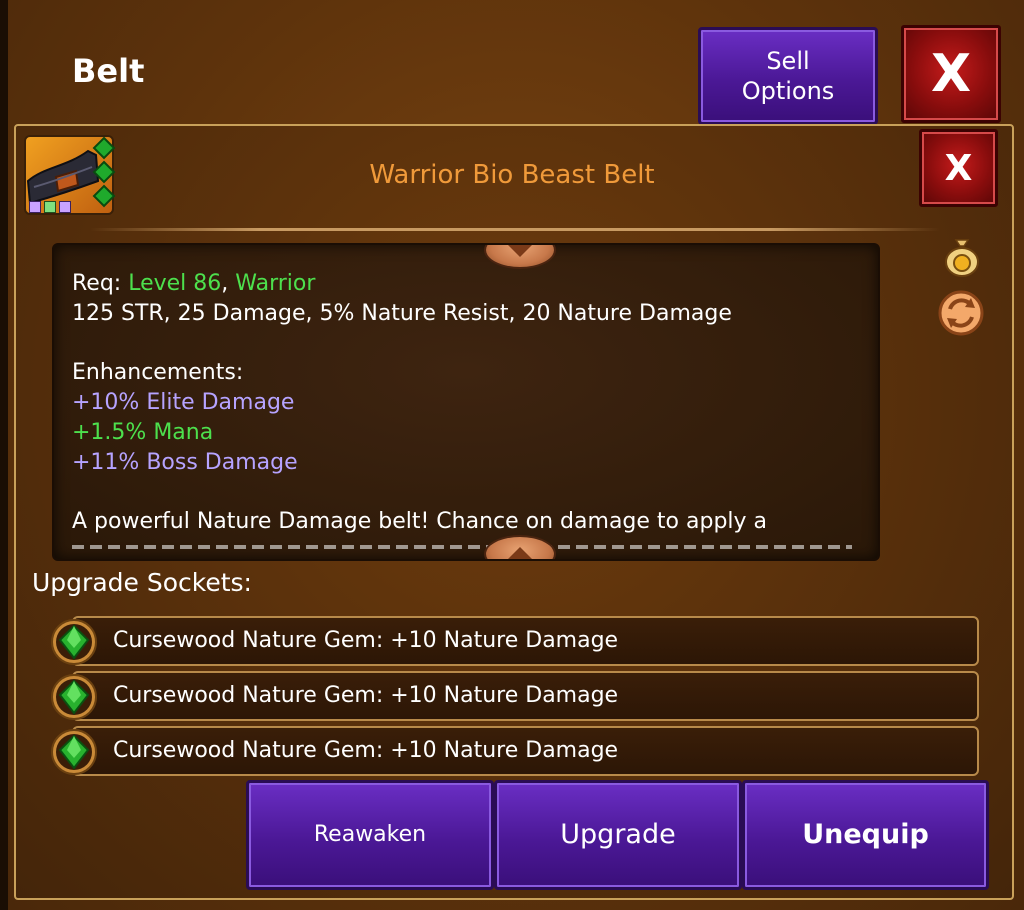 The width and height of the screenshot is (1024, 910). I want to click on scroll-down-knob, so click(520, 548).